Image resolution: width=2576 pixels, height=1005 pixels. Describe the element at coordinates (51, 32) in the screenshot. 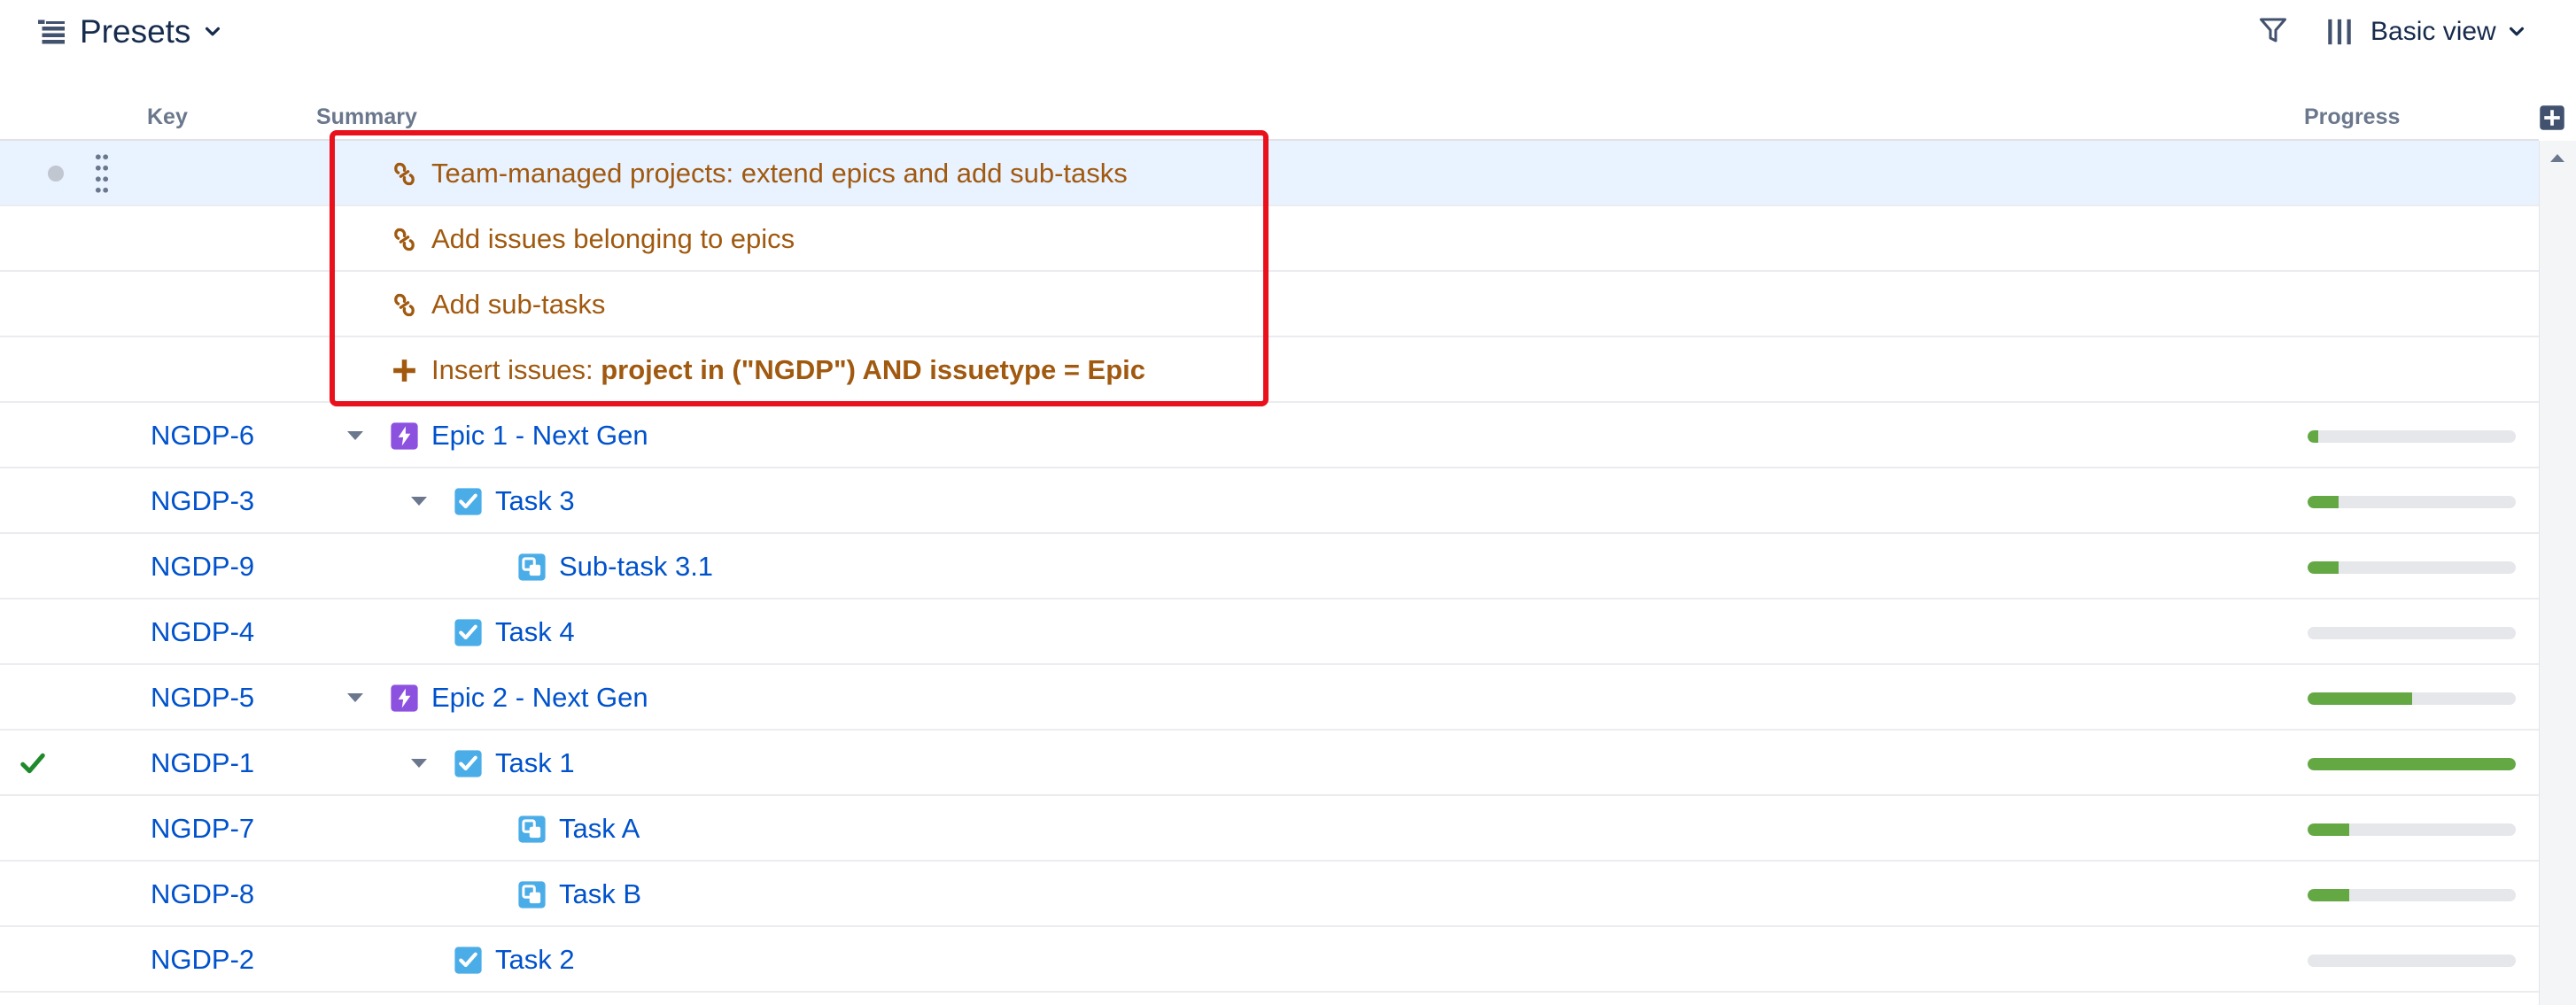

I see `structure-list-icon` at that location.